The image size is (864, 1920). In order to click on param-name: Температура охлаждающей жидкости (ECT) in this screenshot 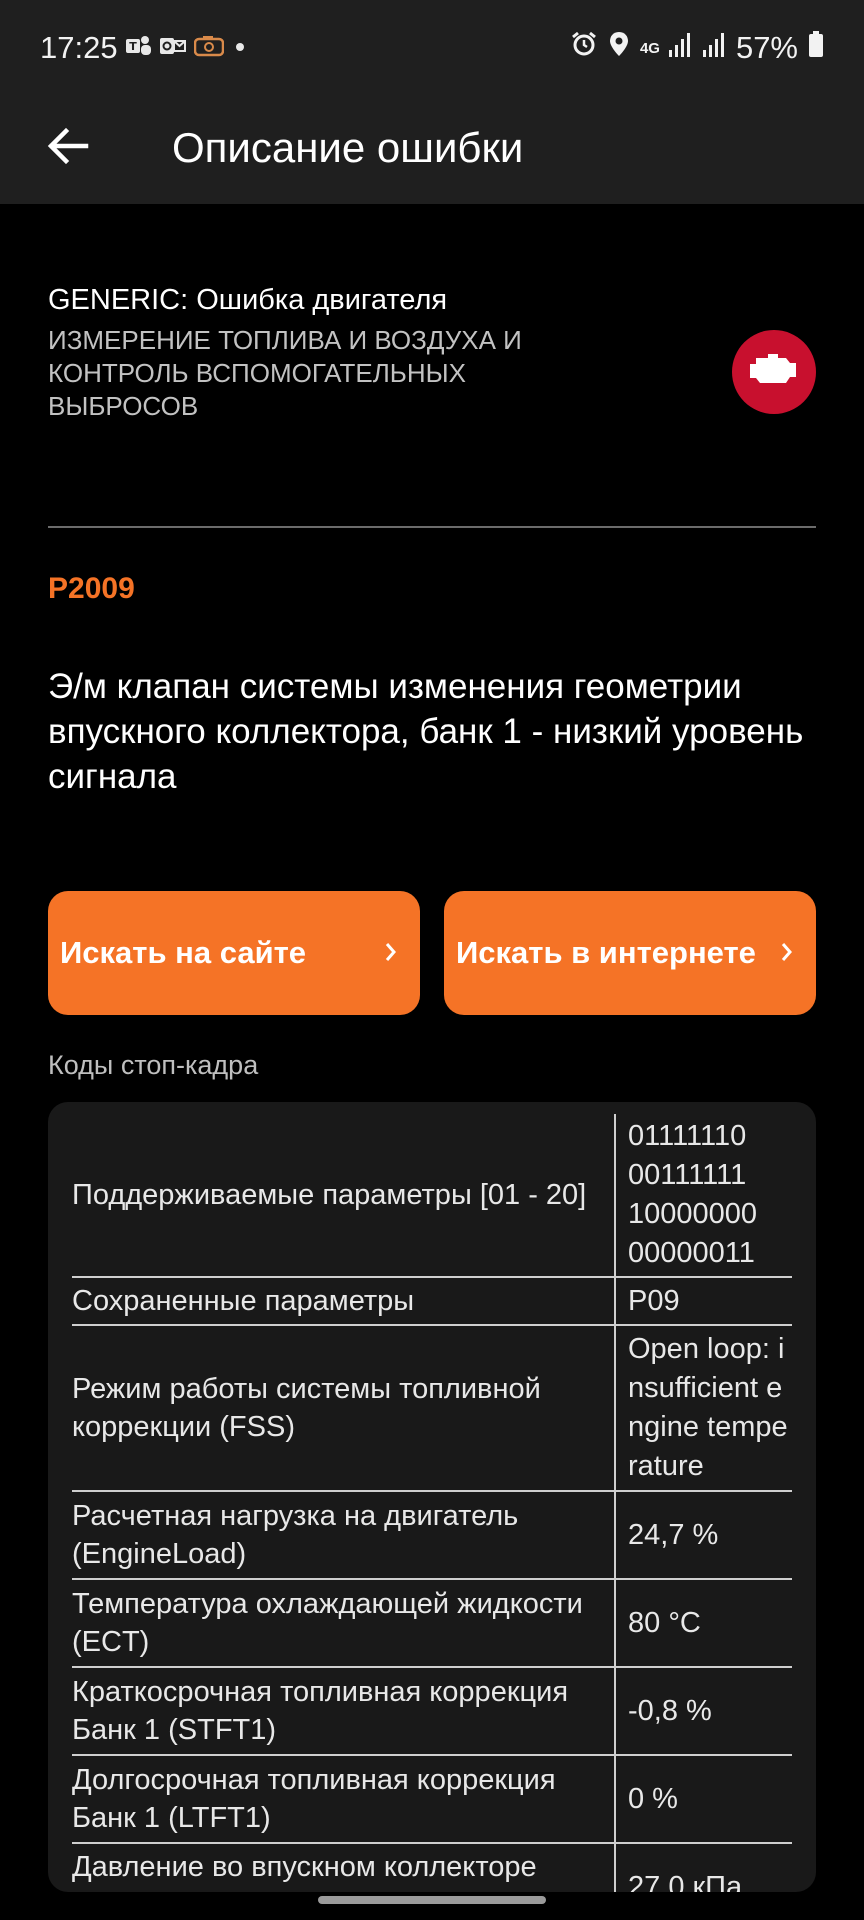, I will do `click(344, 1623)`.